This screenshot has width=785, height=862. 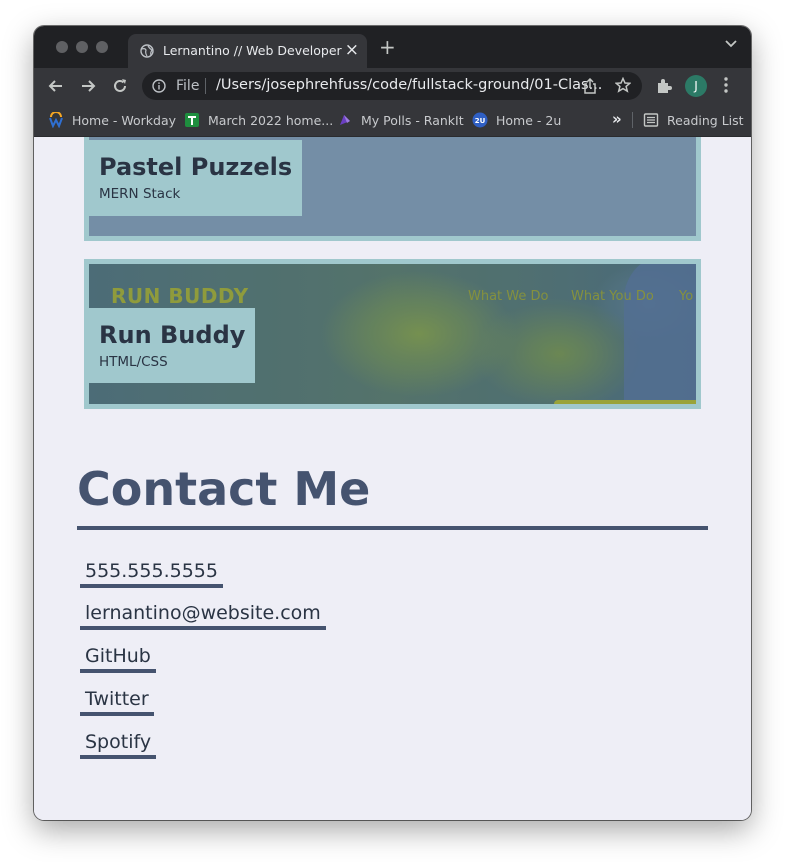 I want to click on reading-list-button: Reading List, so click(x=693, y=120).